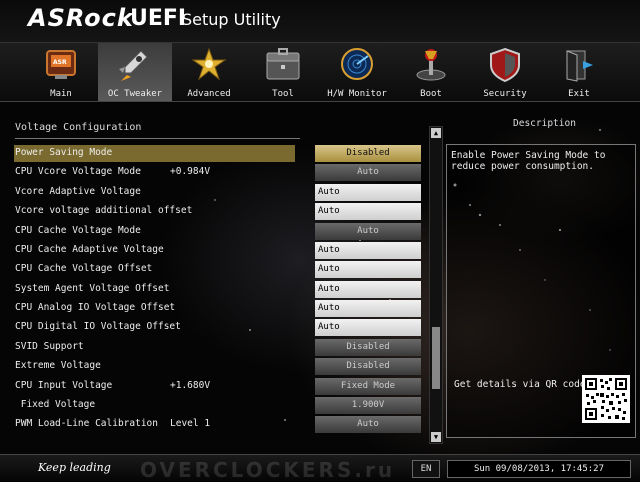  Describe the element at coordinates (209, 64) in the screenshot. I see `star-icon` at that location.